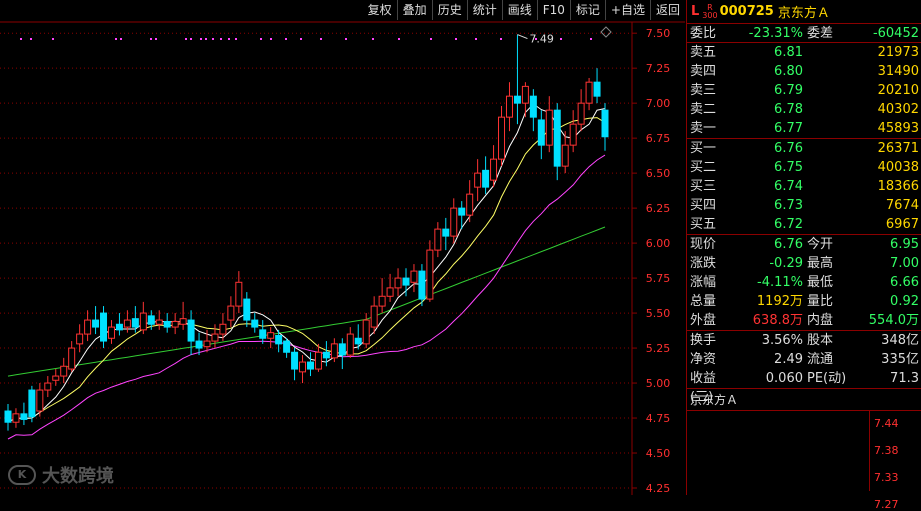  What do you see at coordinates (820, 359) in the screenshot?
I see `stat-label2: 流通` at bounding box center [820, 359].